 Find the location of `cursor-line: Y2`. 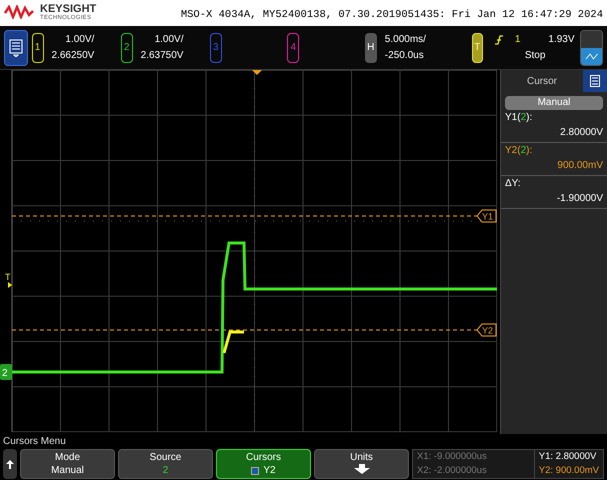

cursor-line: Y2 is located at coordinates (254, 330).